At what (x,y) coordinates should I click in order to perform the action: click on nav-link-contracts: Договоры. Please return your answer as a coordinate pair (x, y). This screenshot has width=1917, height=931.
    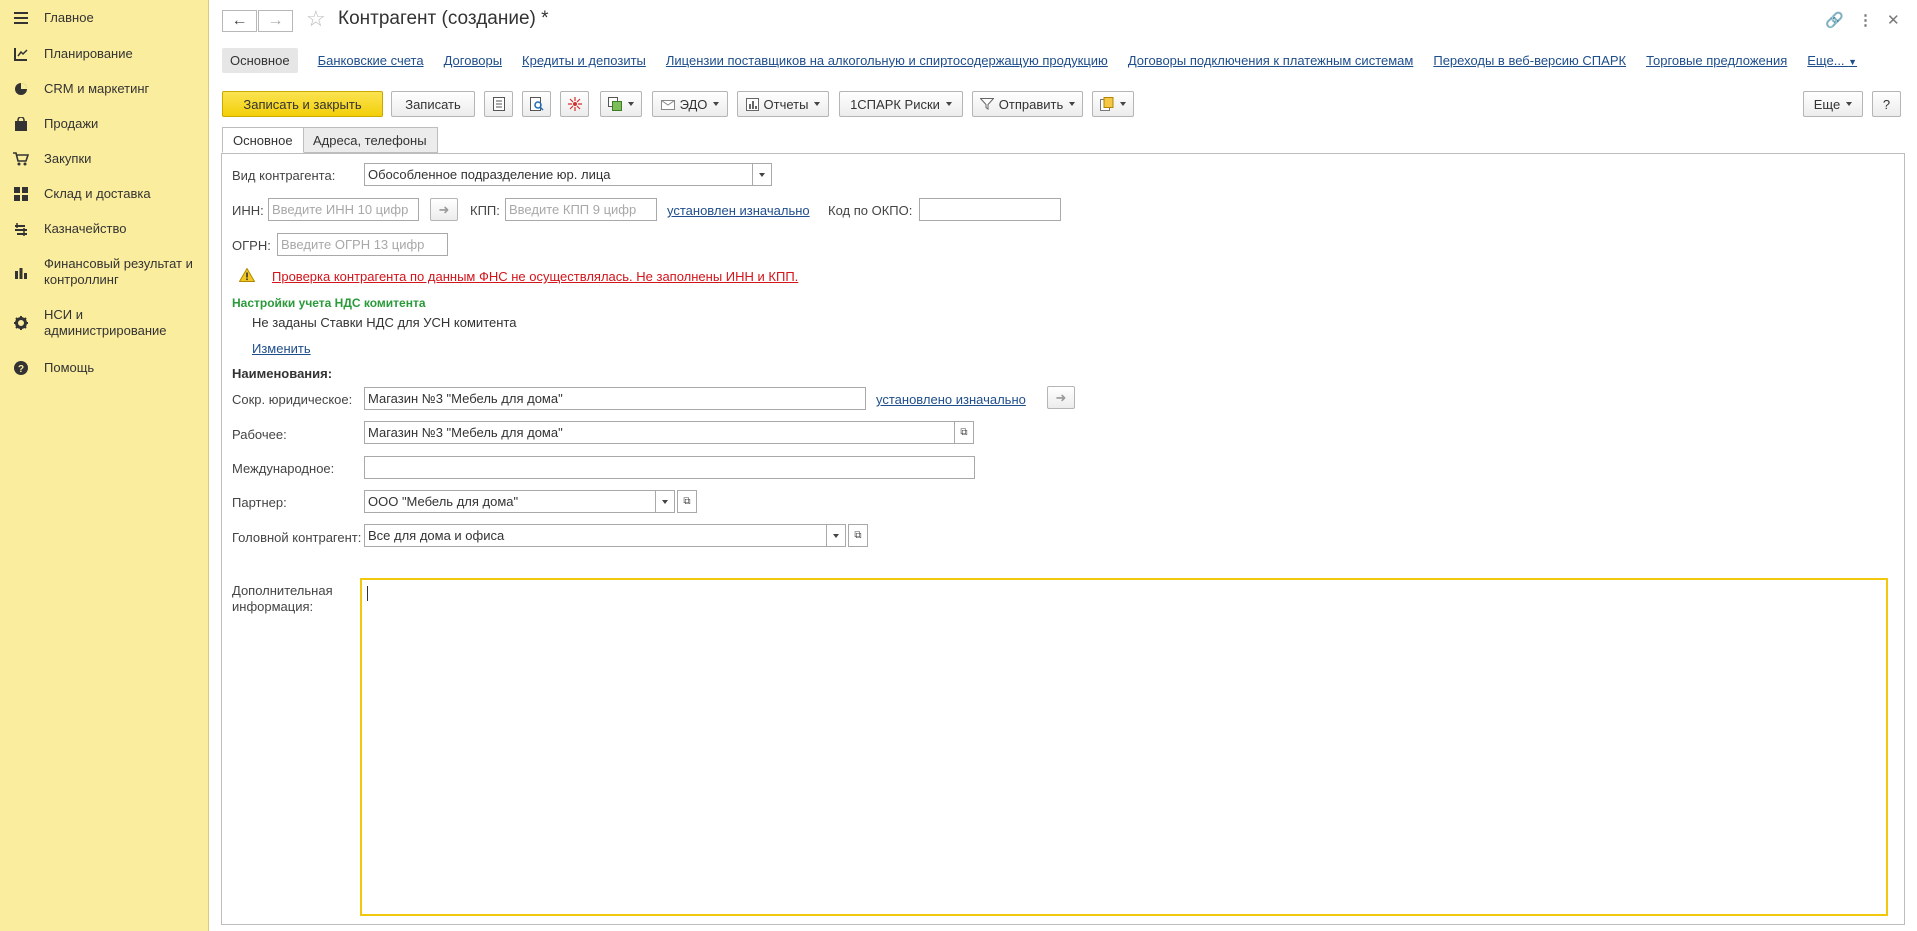
    Looking at the image, I should click on (473, 60).